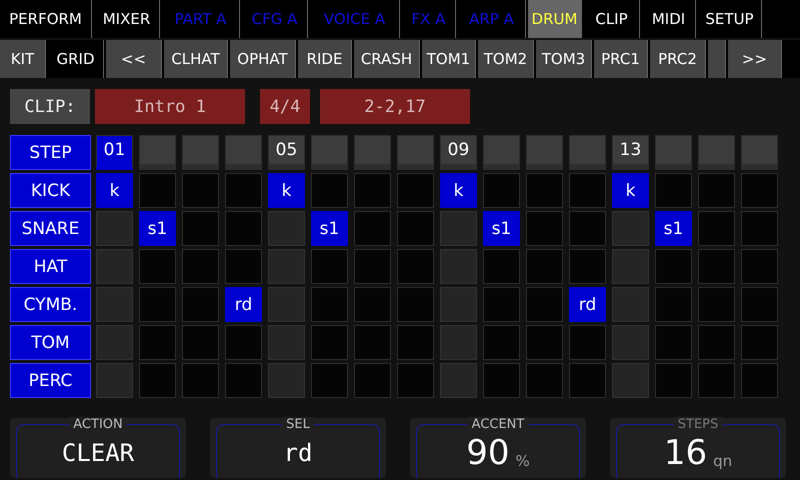  I want to click on clip-name: Intro 1, so click(170, 106).